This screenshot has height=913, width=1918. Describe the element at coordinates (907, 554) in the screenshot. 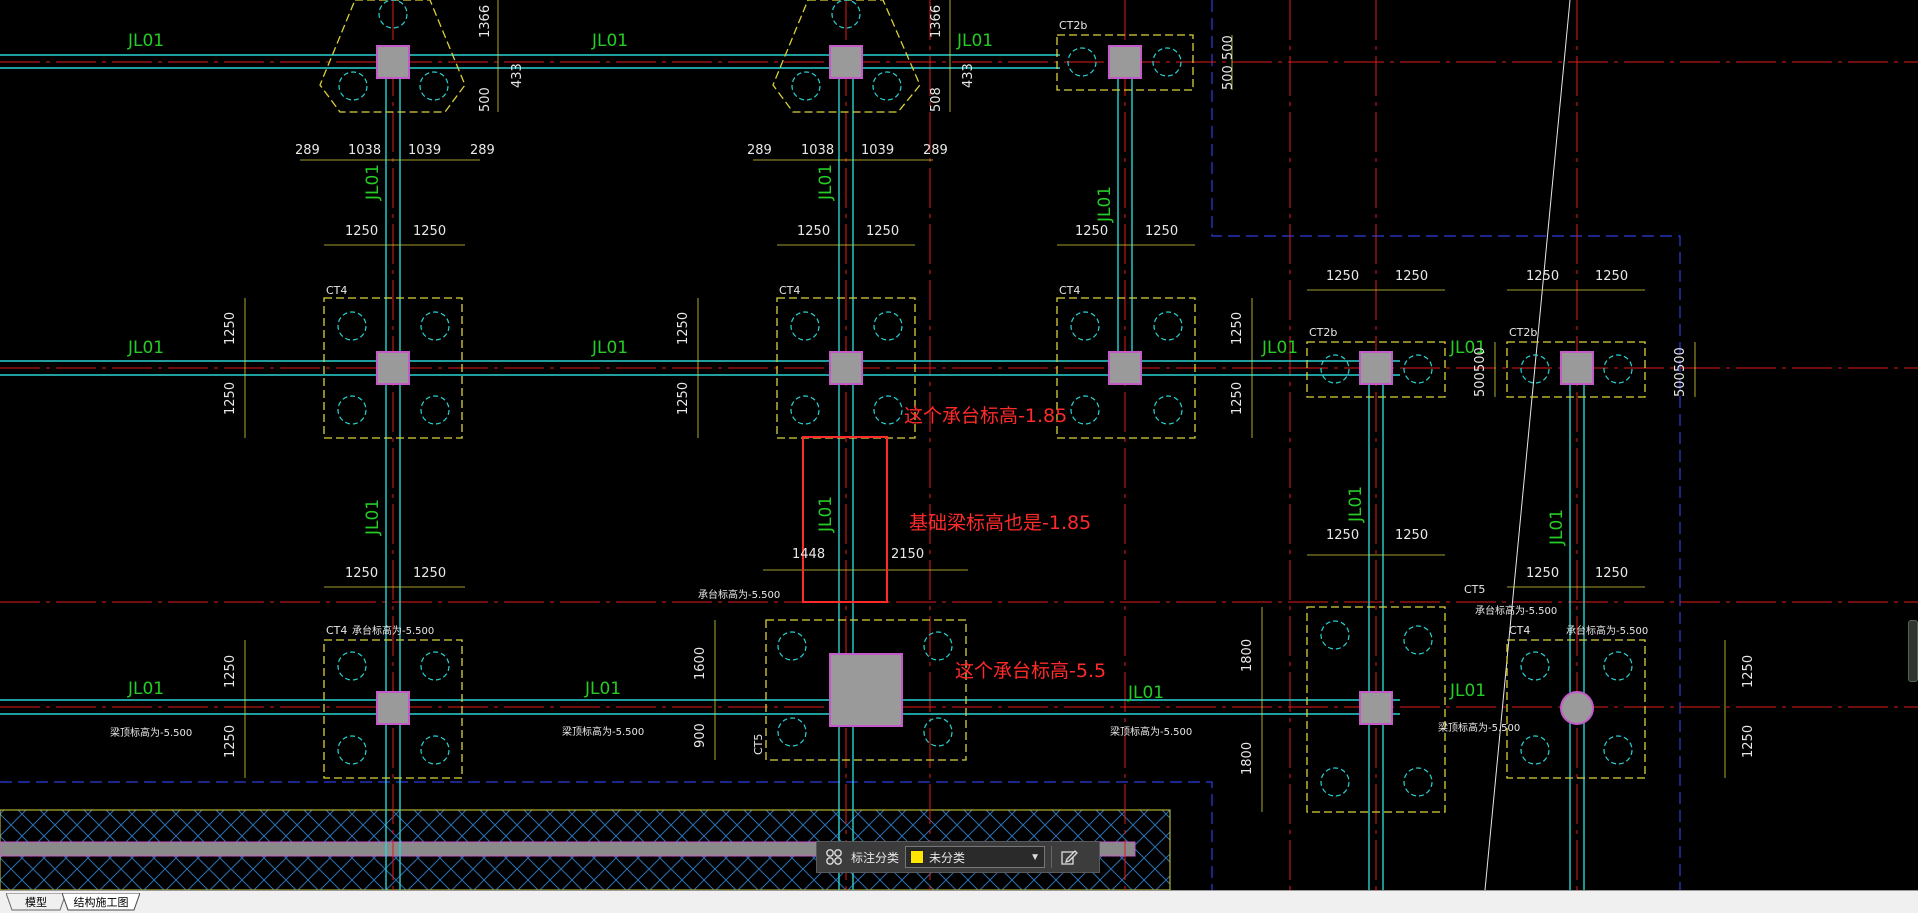

I see `svg-text: 2150` at that location.